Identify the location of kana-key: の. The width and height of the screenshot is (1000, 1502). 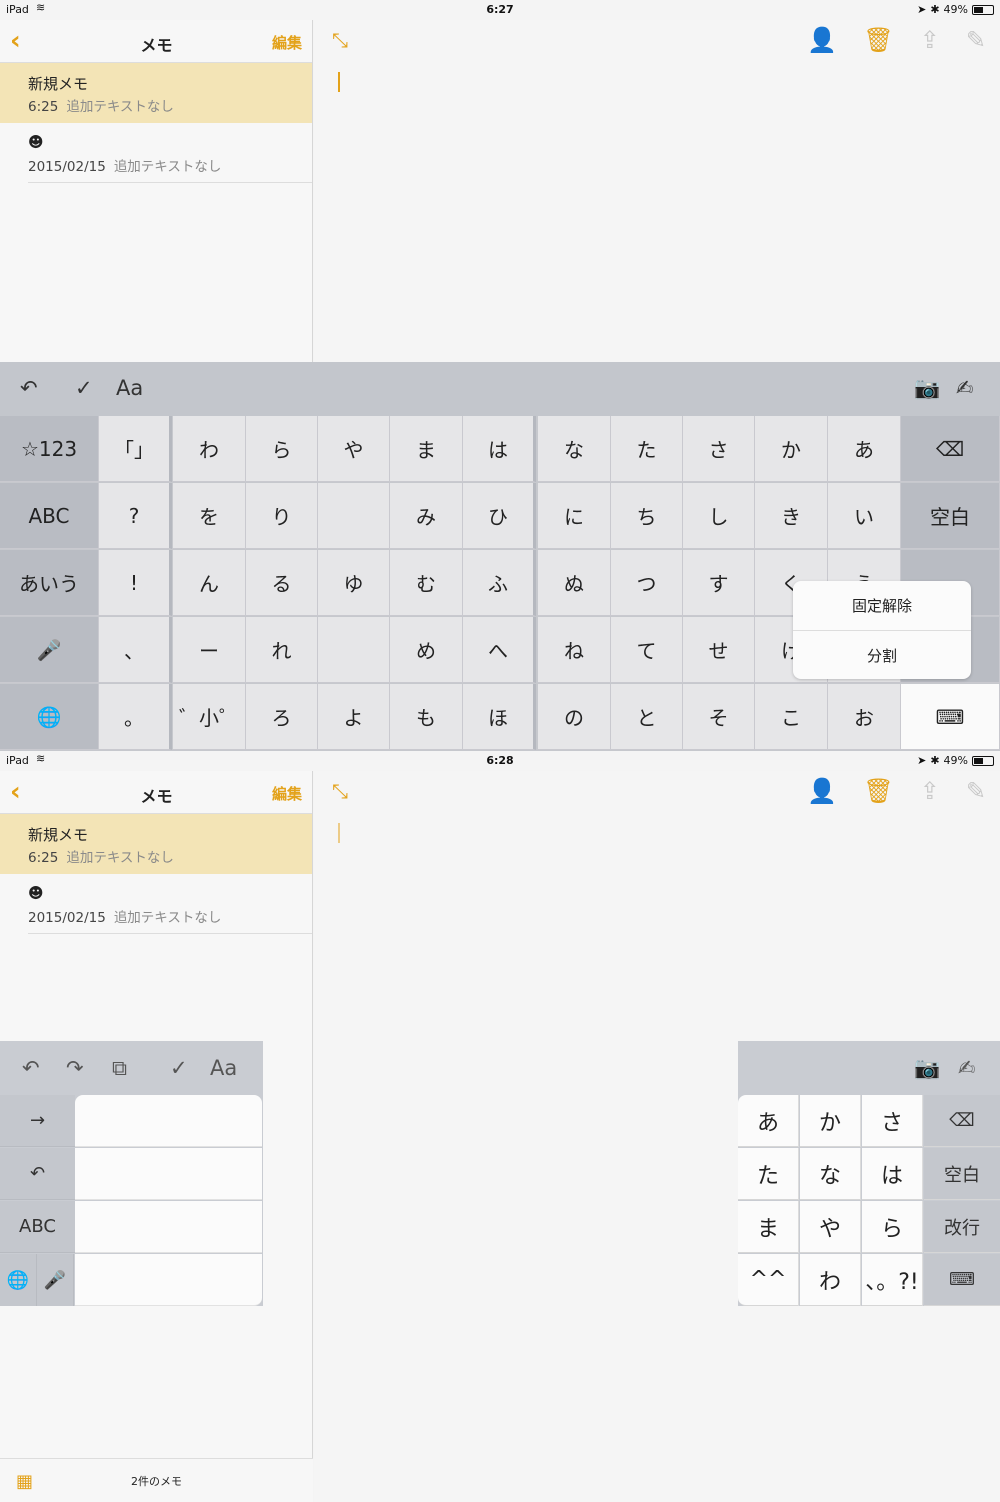
(574, 717).